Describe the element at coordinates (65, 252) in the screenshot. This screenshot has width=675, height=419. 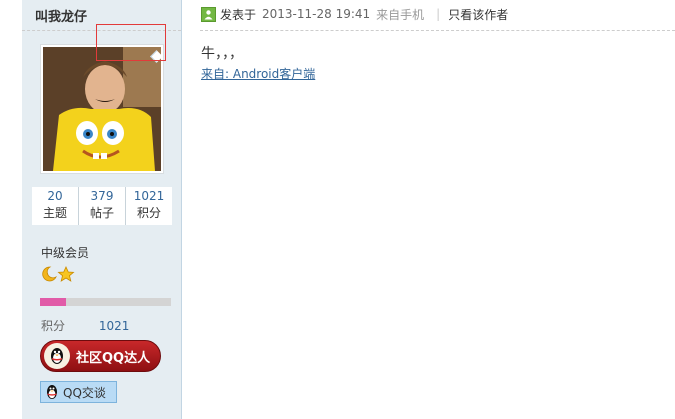
I see `member-level: 中级会员` at that location.